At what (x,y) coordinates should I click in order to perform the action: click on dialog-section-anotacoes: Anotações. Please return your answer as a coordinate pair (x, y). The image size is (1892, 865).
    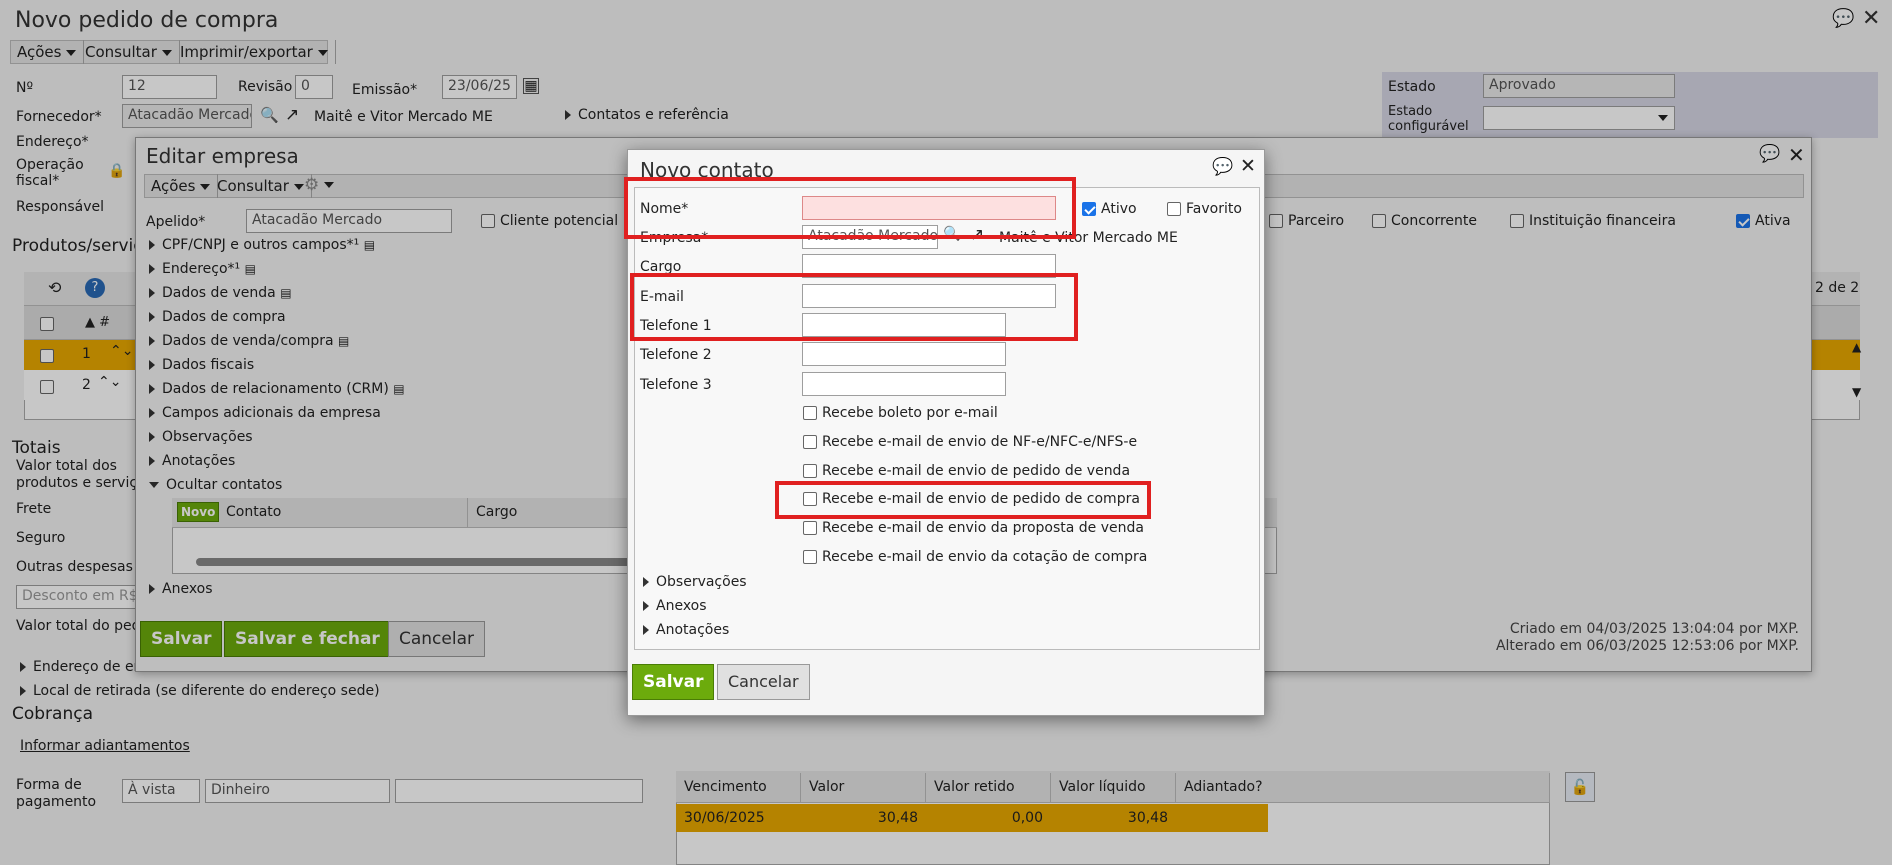
    Looking at the image, I should click on (686, 630).